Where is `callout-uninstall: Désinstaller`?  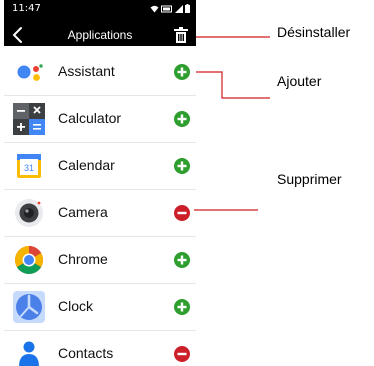 callout-uninstall: Désinstaller is located at coordinates (314, 32).